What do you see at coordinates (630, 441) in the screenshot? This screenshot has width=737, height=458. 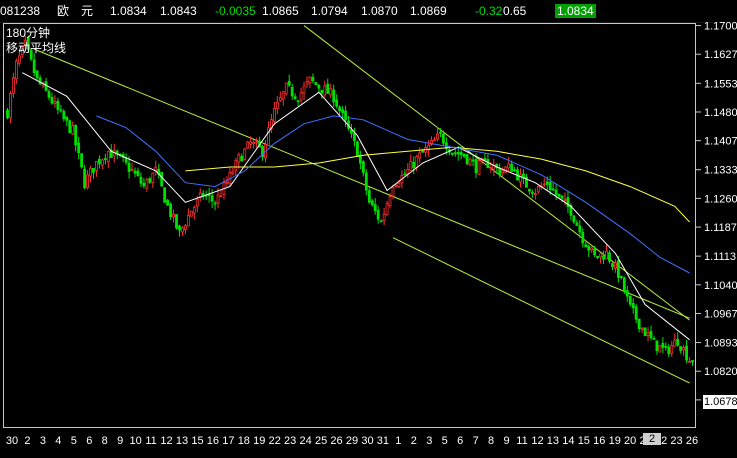 I see `x-tick-label: 20` at bounding box center [630, 441].